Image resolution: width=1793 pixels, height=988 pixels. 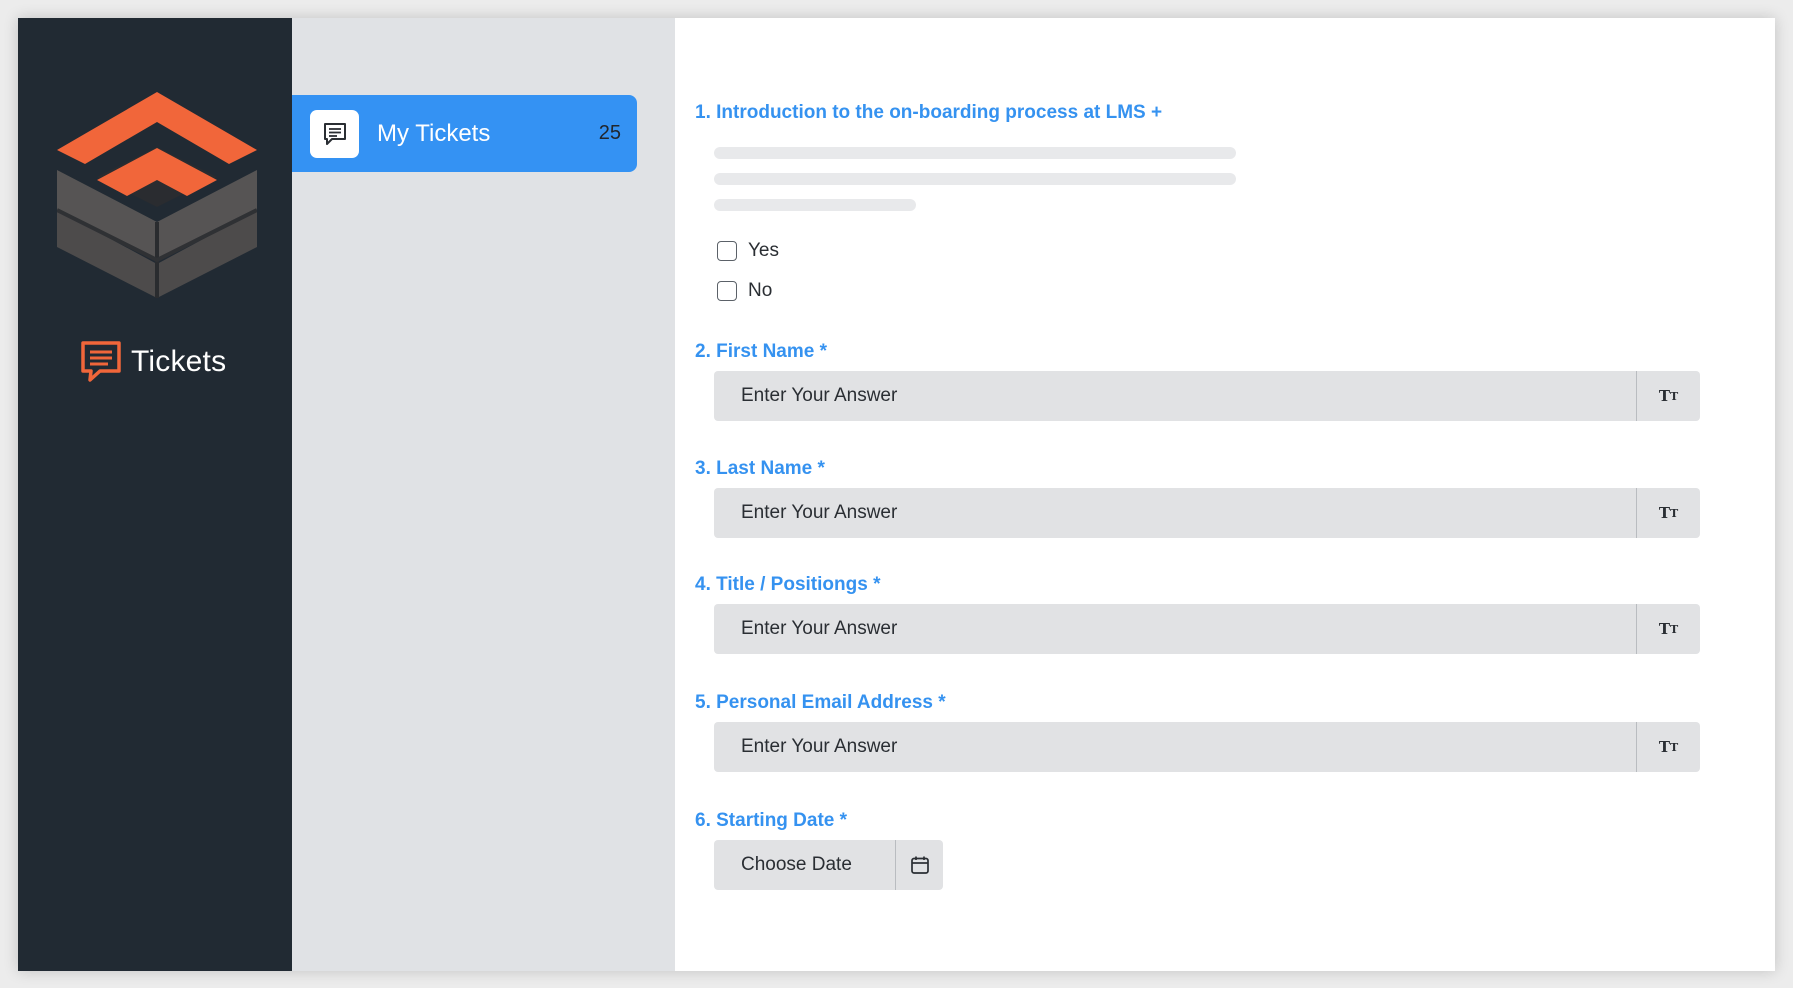 What do you see at coordinates (157, 195) in the screenshot?
I see `app-logo` at bounding box center [157, 195].